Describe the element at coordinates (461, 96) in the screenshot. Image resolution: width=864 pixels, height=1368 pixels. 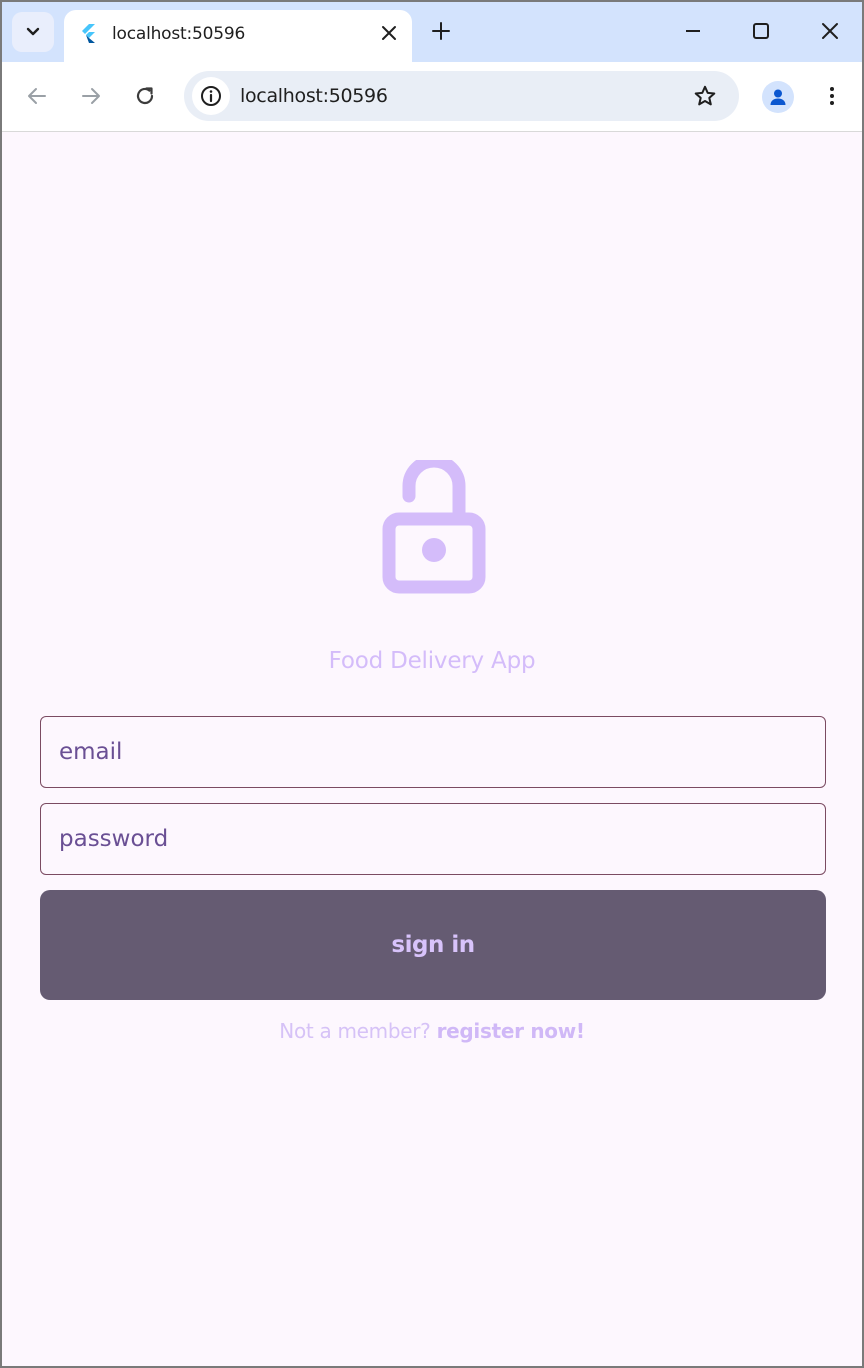
I see `address-bar: localhost:50596` at that location.